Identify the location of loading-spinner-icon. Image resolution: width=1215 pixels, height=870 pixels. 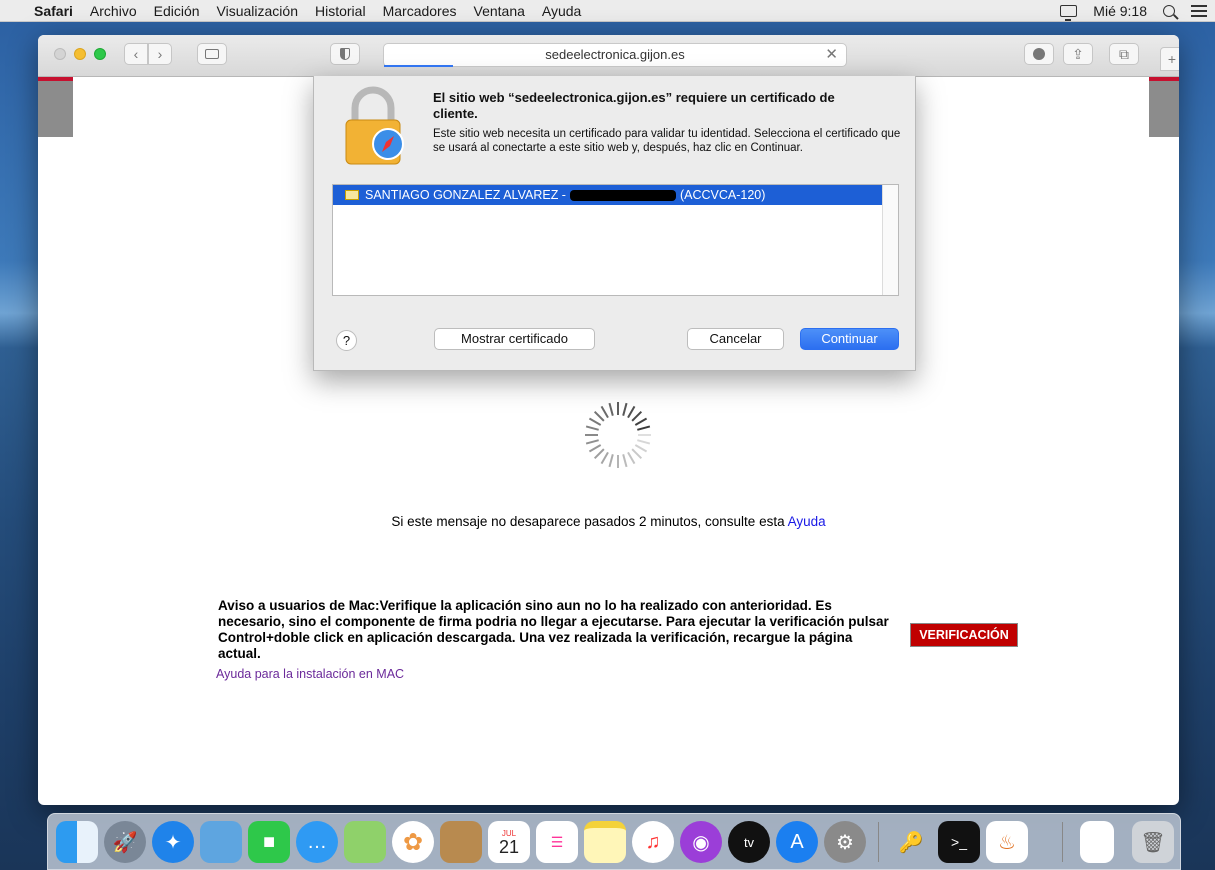
(618, 435).